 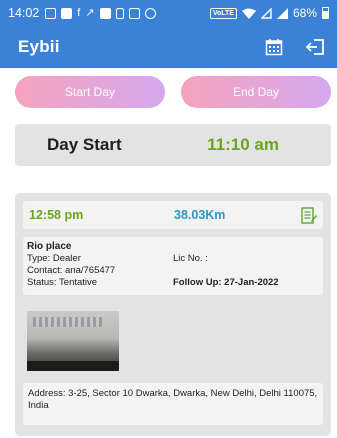 I want to click on status-bar: 14:02 f ↗ VoLTE 68%, so click(x=168, y=13).